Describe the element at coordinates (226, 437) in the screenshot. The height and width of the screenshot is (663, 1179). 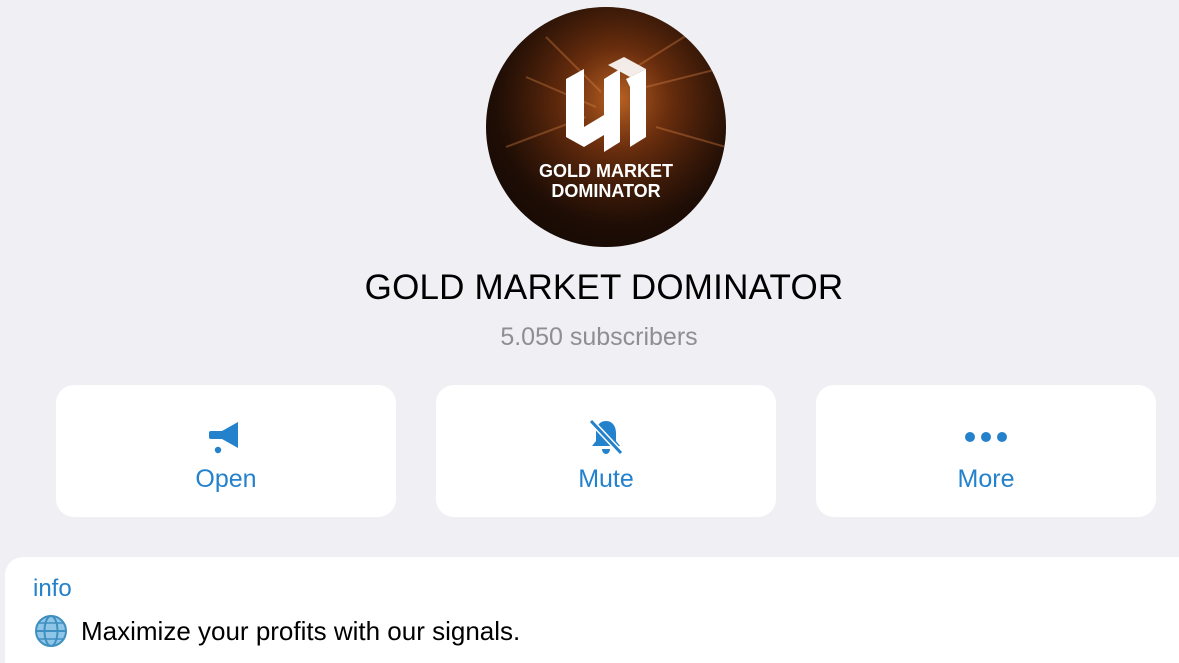
I see `megaphone-icon` at that location.